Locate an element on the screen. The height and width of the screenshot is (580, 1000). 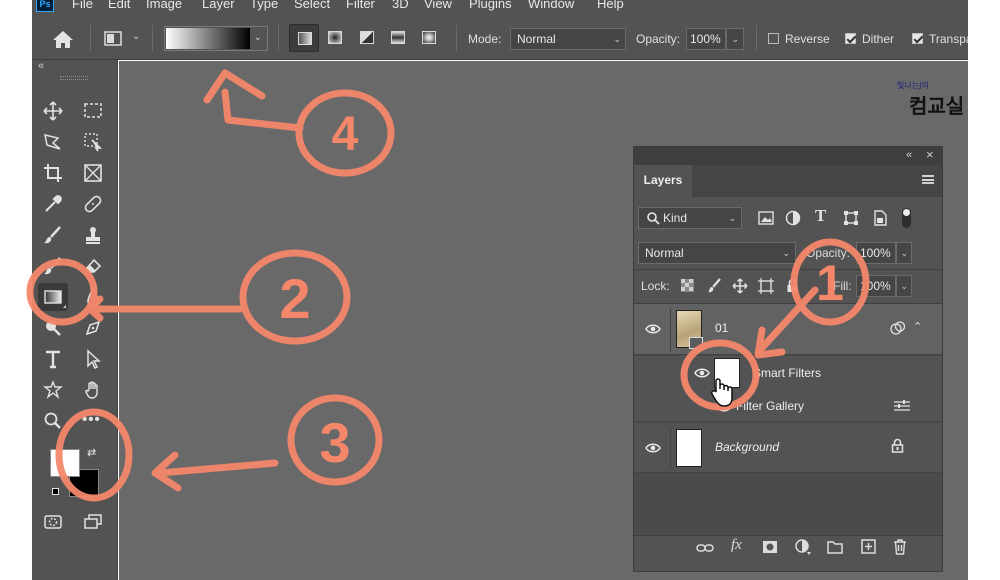
pen-tool is located at coordinates (93, 328).